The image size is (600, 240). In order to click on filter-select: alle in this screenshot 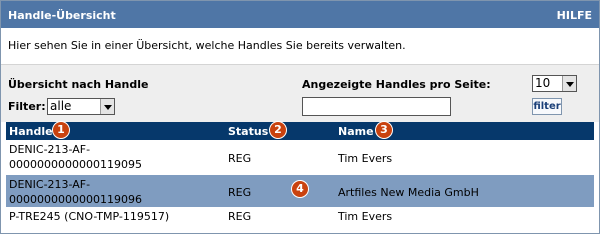, I will do `click(81, 106)`.